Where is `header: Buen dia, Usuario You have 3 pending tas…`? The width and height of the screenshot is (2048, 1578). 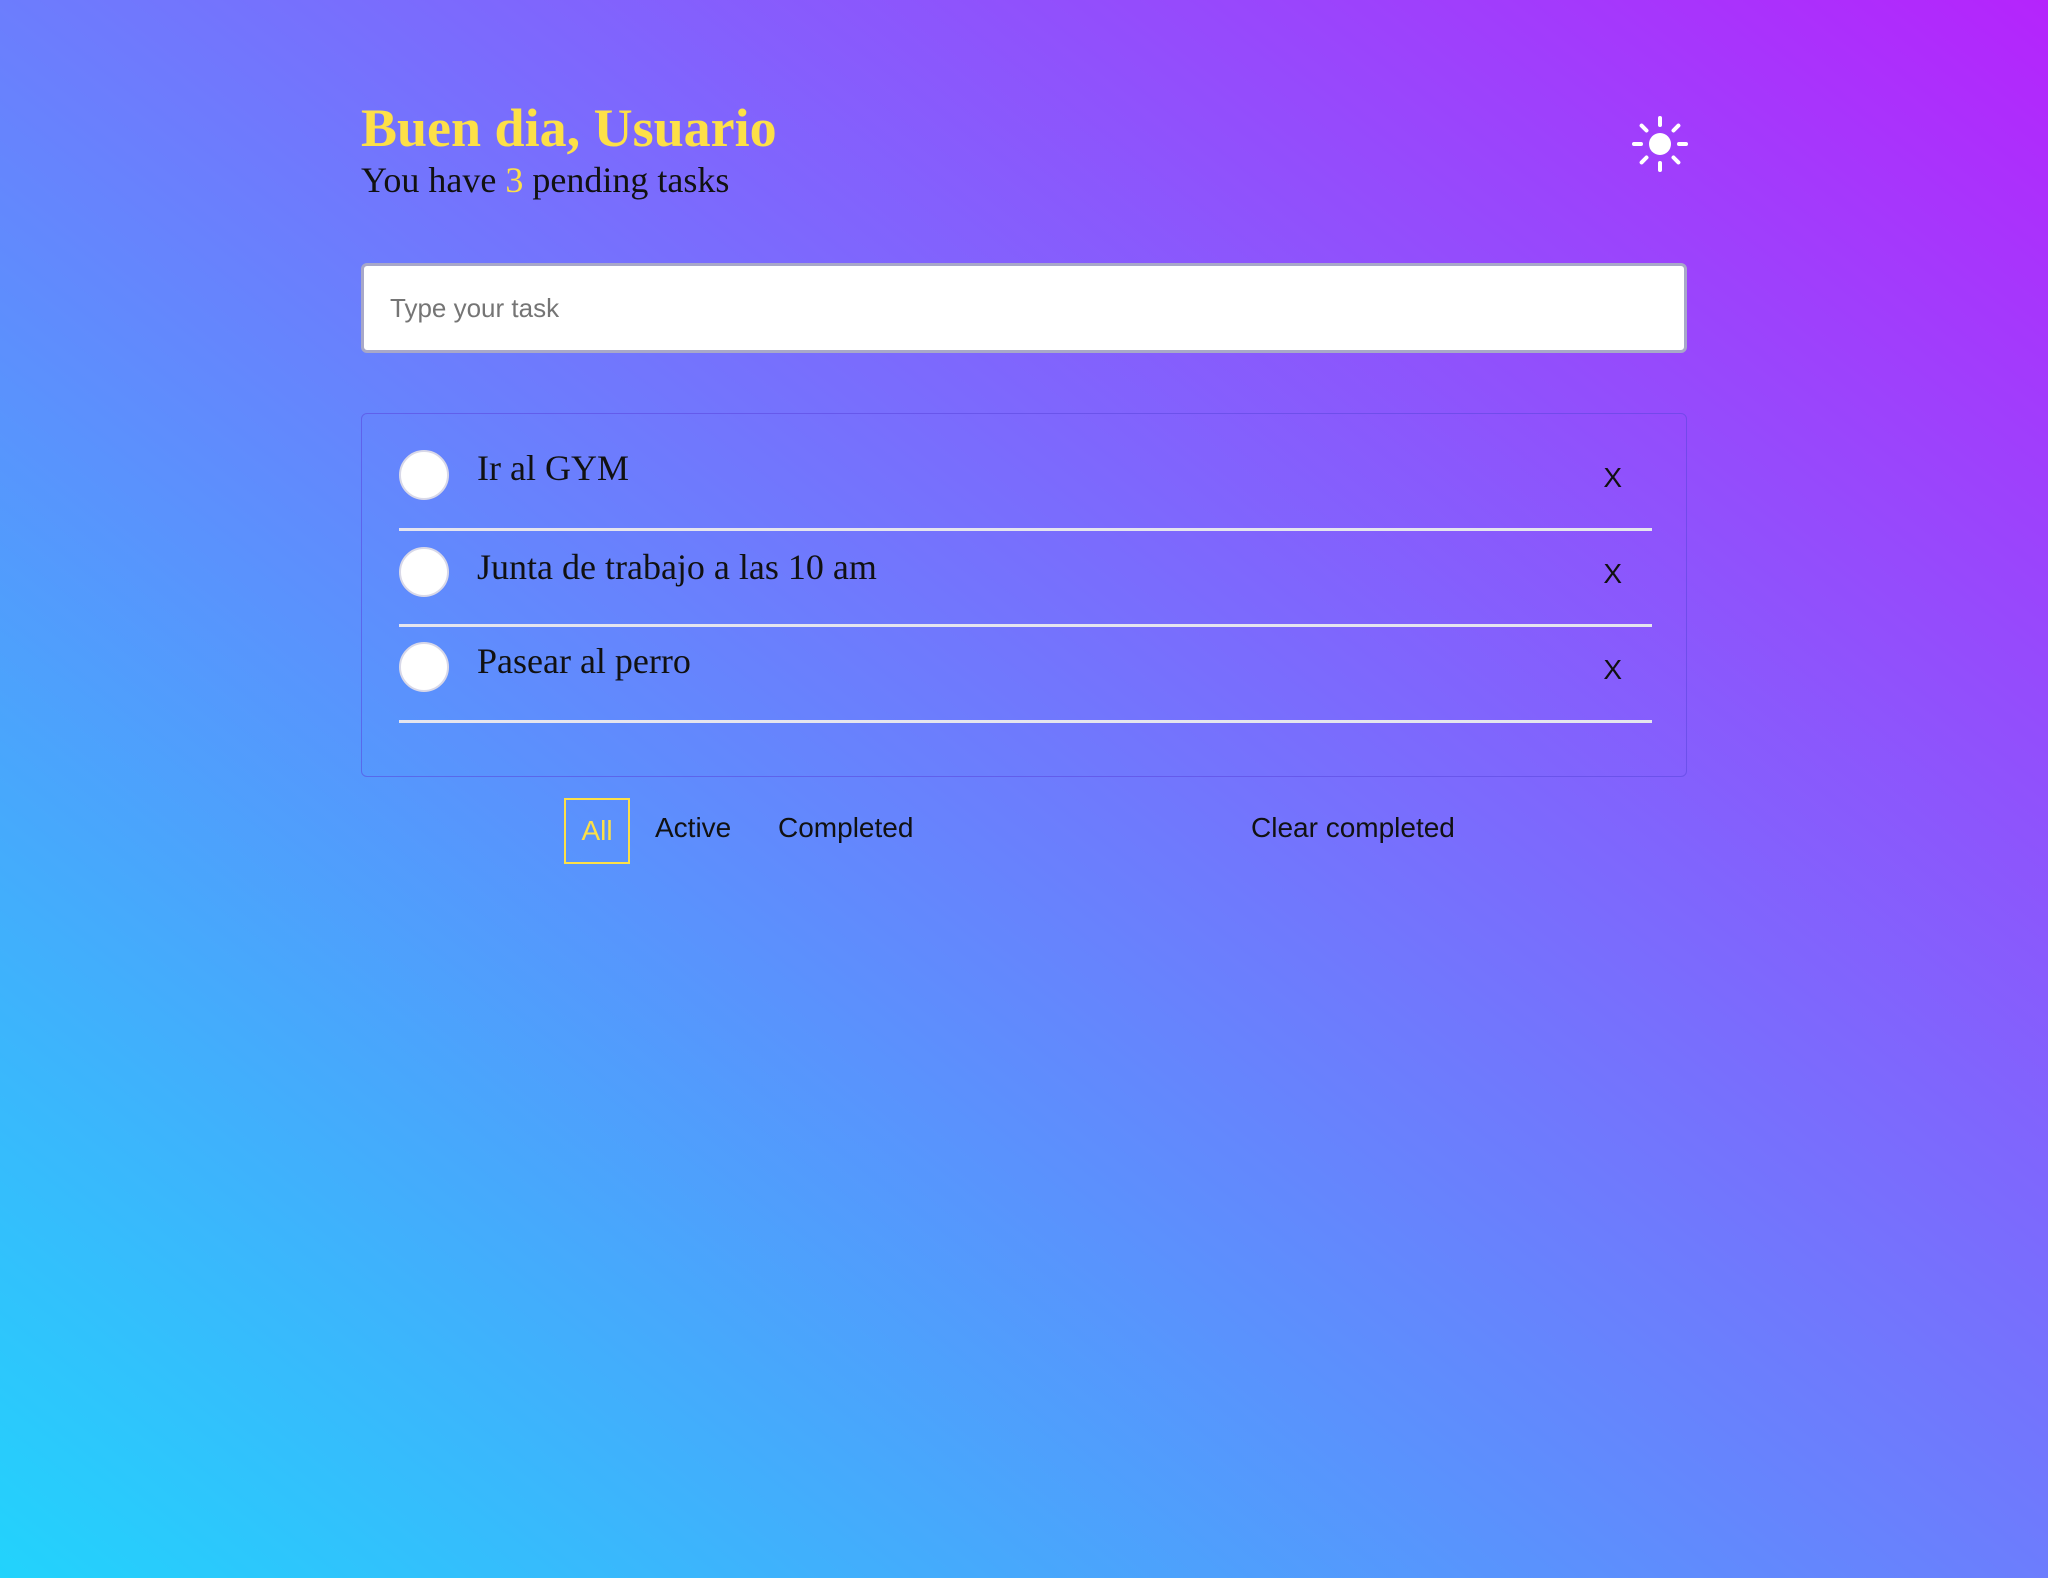
header: Buen dia, Usuario You have 3 pending tas… is located at coordinates (569, 148).